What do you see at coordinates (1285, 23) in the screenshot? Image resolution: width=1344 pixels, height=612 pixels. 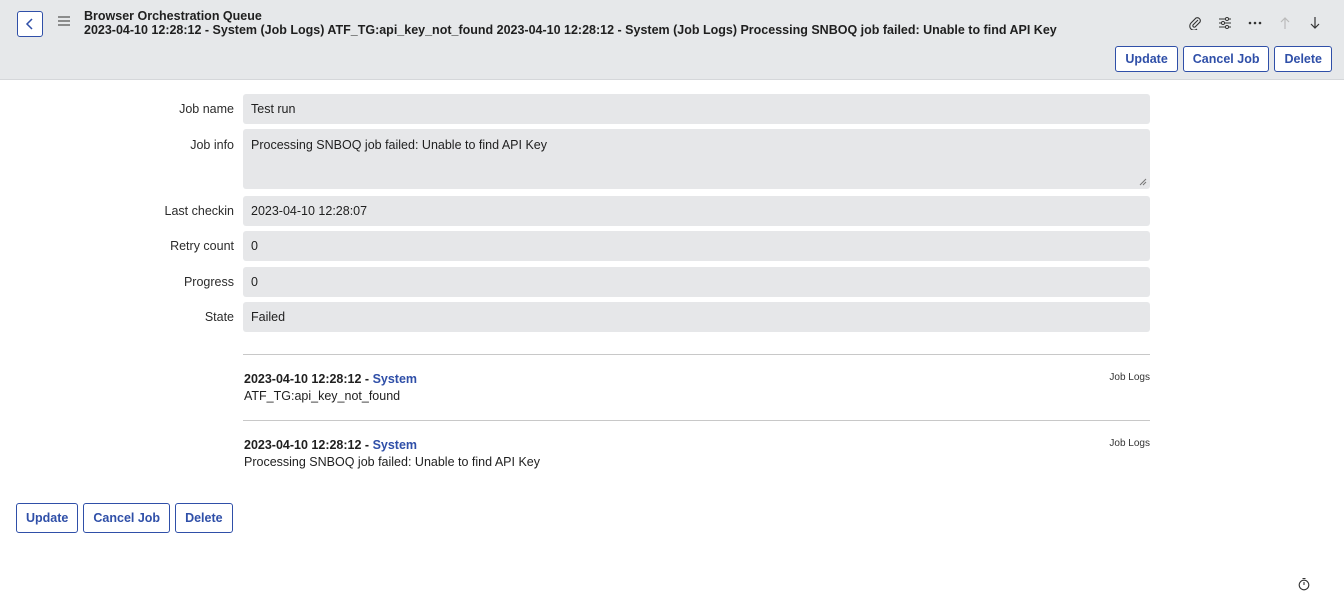 I see `arrow-up-icon` at bounding box center [1285, 23].